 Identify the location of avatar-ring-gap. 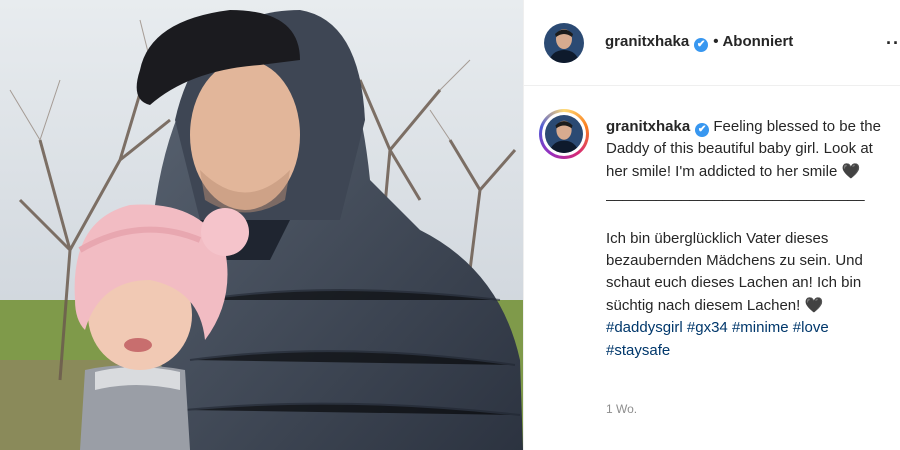
(564, 134).